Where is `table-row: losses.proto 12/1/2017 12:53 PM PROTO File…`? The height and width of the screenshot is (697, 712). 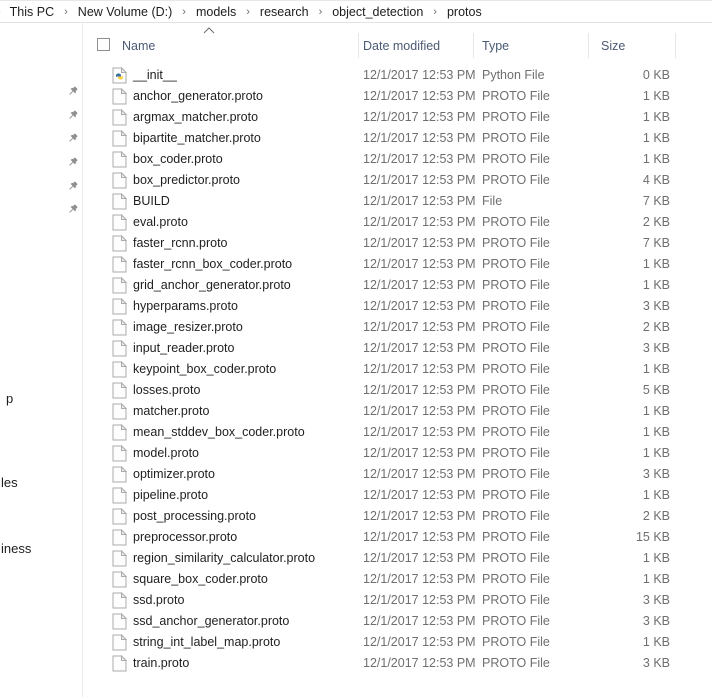
table-row: losses.proto 12/1/2017 12:53 PM PROTO File… is located at coordinates (356, 390).